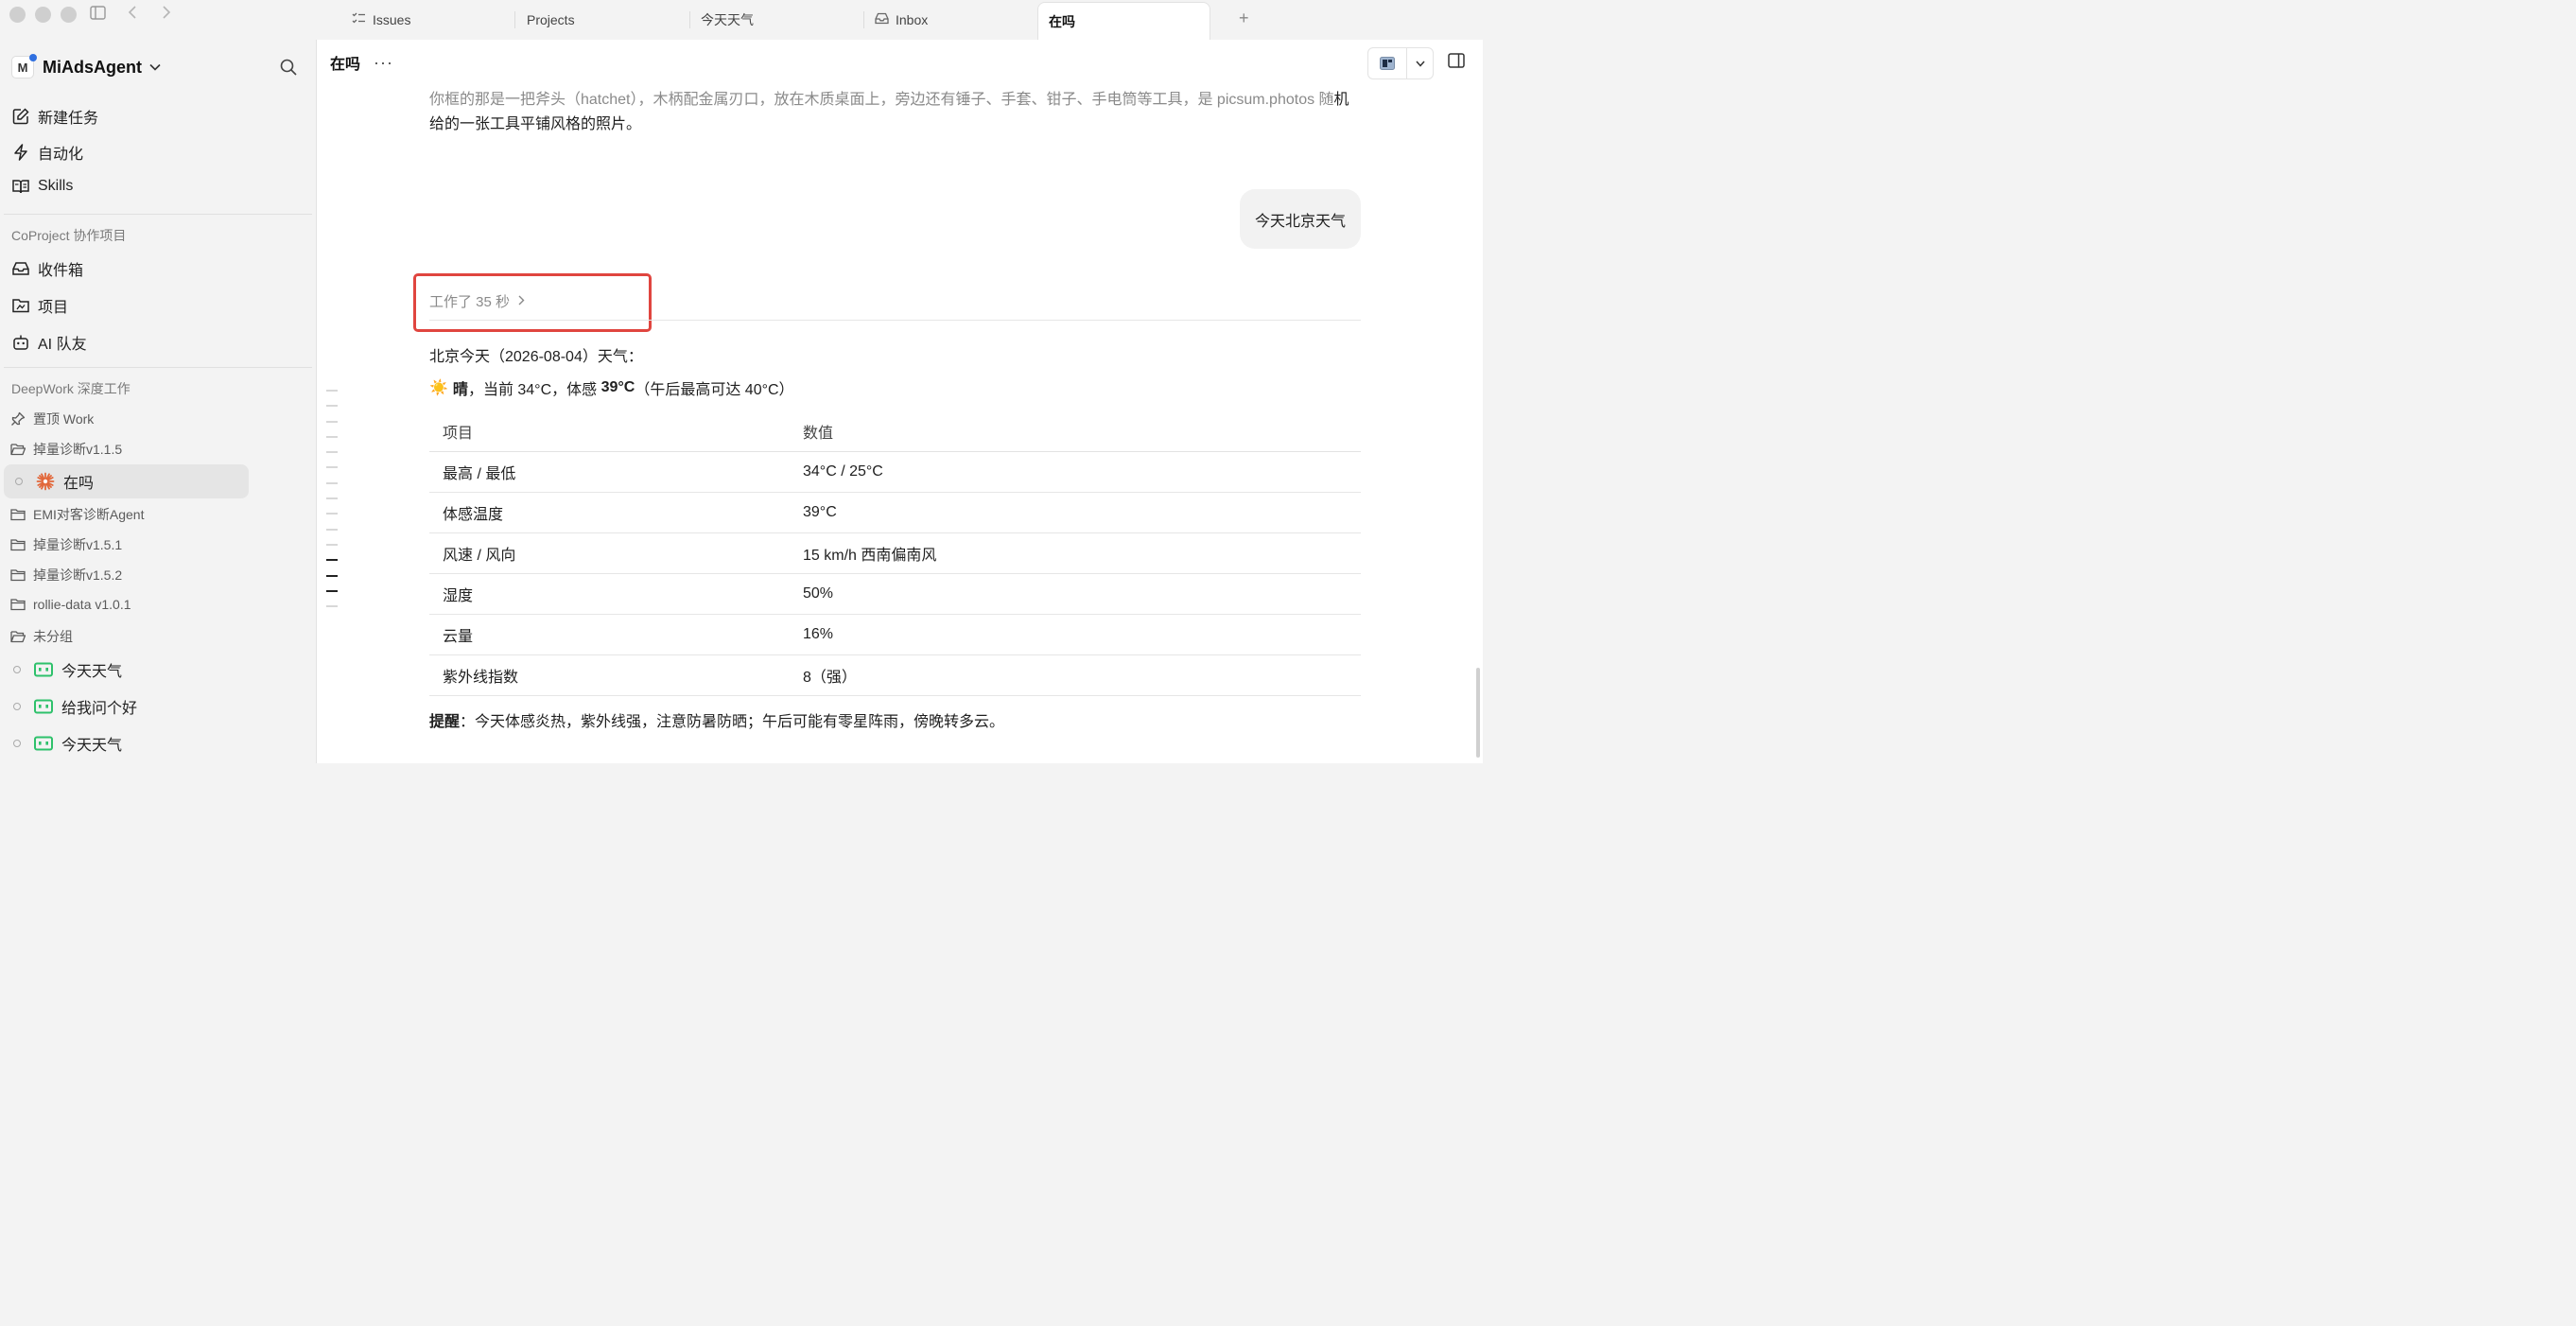 The height and width of the screenshot is (1326, 2576). Describe the element at coordinates (17, 15) in the screenshot. I see `window-close-button` at that location.